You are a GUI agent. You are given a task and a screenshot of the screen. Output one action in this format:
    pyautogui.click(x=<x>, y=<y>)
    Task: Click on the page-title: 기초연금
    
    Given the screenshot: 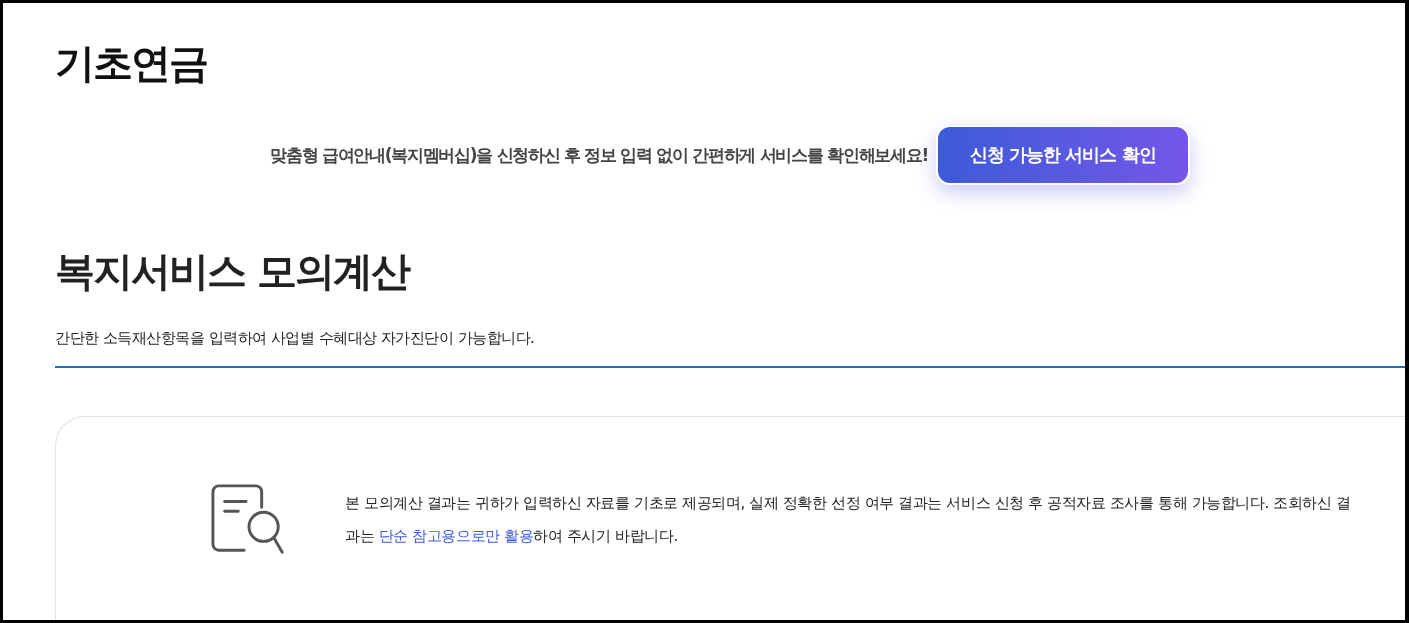 What is the action you would take?
    pyautogui.click(x=131, y=63)
    